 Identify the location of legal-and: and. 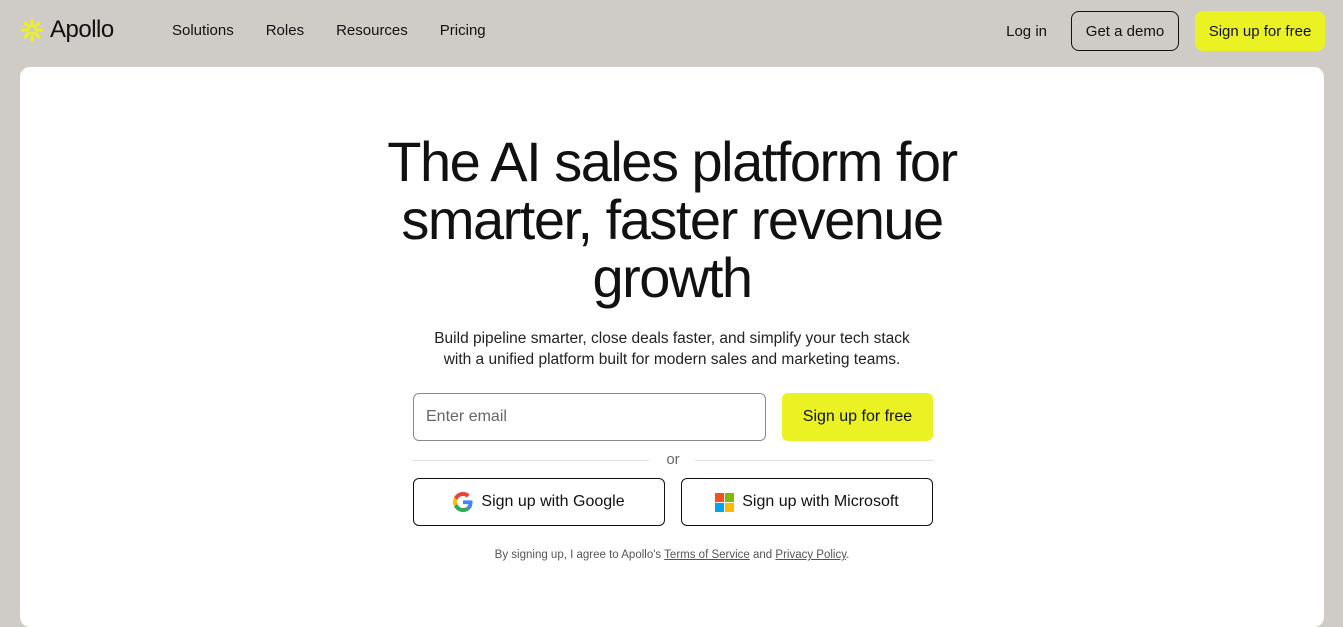
(763, 555).